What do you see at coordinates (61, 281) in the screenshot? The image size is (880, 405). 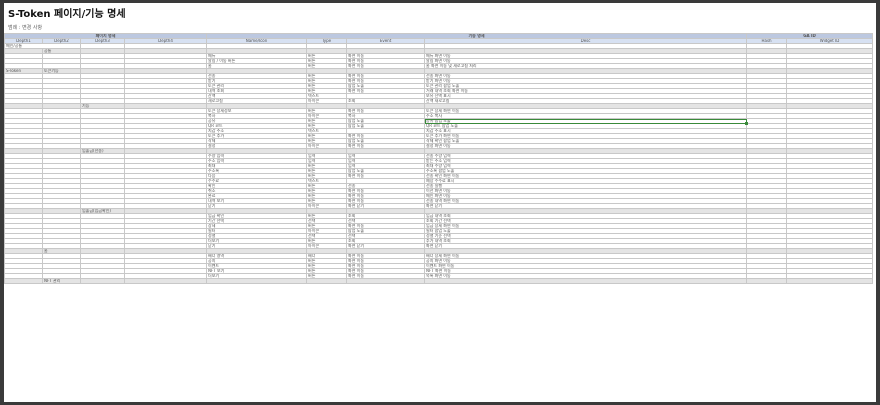 I see `cell-depth2: NFT 관리` at bounding box center [61, 281].